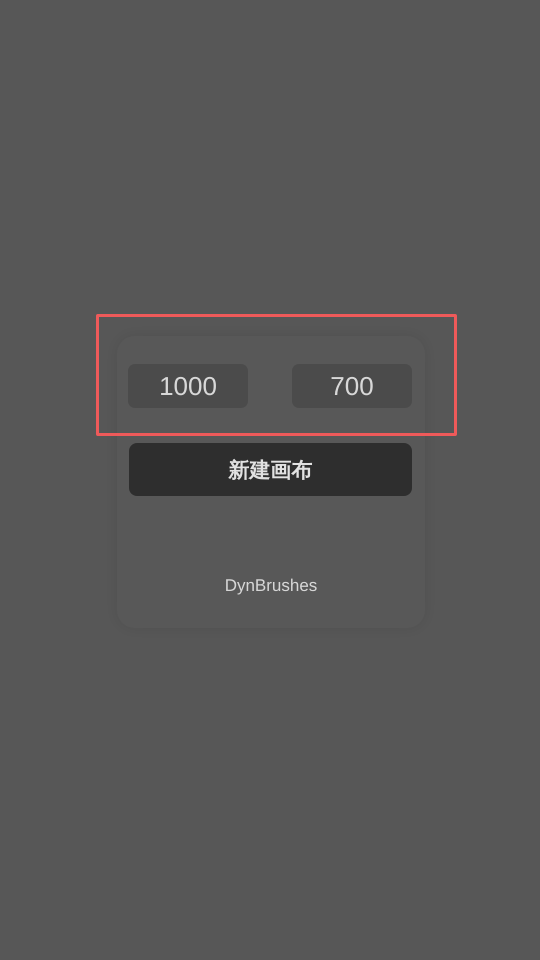 This screenshot has height=960, width=540. Describe the element at coordinates (188, 386) in the screenshot. I see `width-field: 1000` at that location.